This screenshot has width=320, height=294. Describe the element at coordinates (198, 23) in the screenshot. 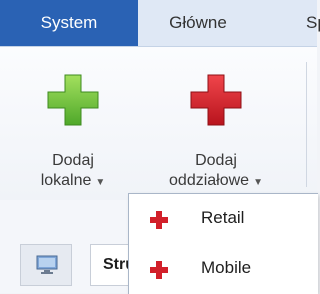

I see `tab-glowne: Główne` at that location.